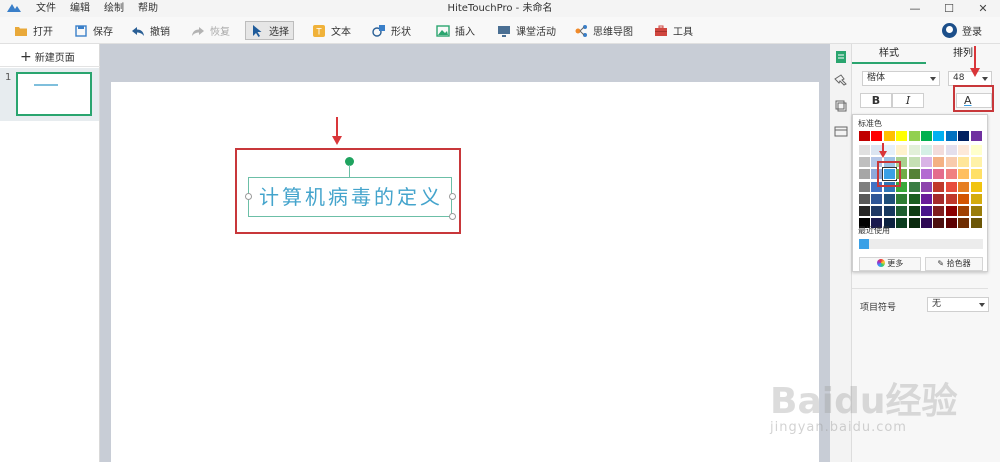  What do you see at coordinates (150, 30) in the screenshot?
I see `undo-button: 撤销` at bounding box center [150, 30].